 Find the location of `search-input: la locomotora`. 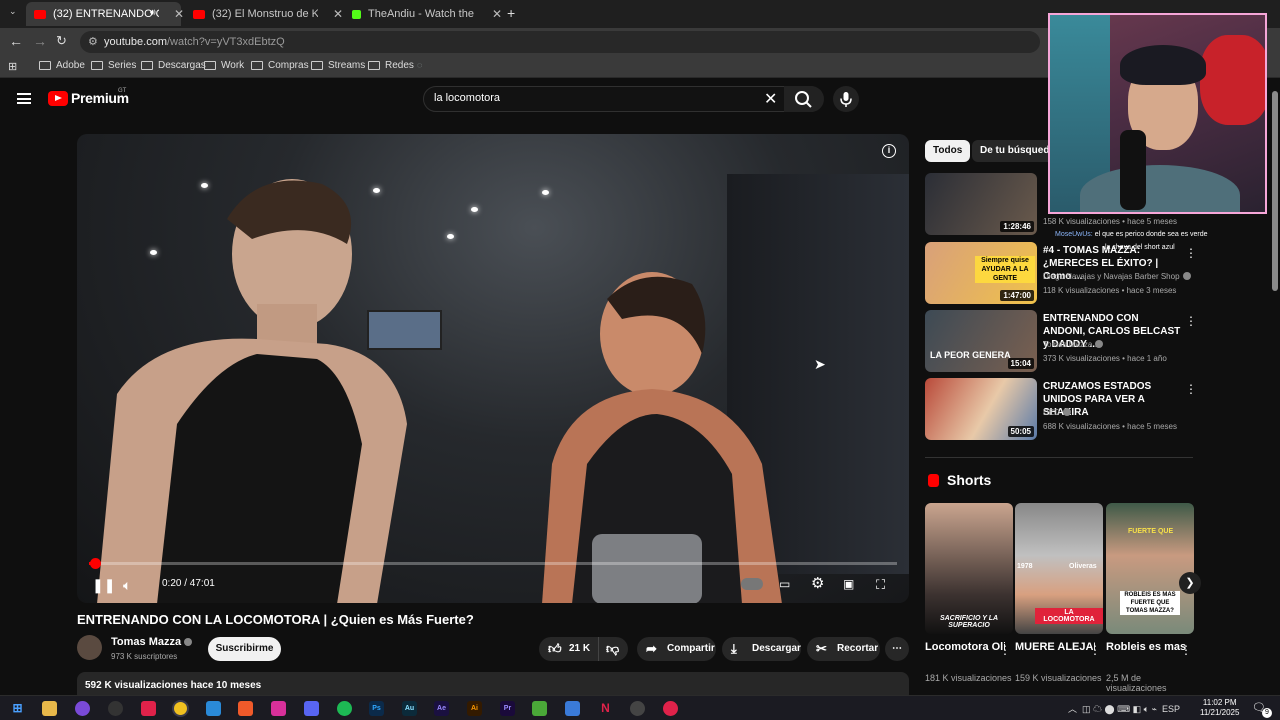

search-input: la locomotora is located at coordinates (467, 98).